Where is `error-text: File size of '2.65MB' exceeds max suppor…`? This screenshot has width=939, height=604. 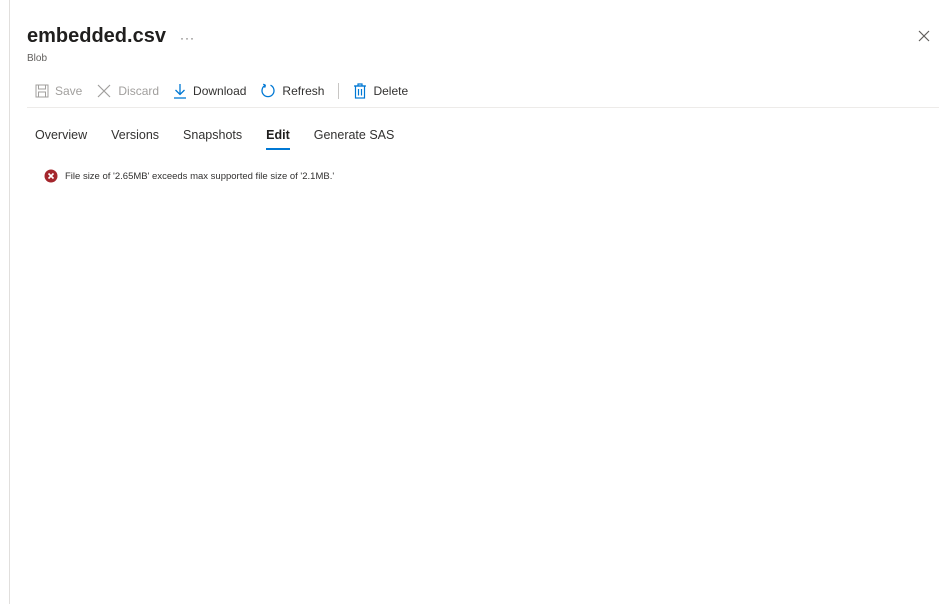
error-text: File size of '2.65MB' exceeds max suppor… is located at coordinates (200, 176).